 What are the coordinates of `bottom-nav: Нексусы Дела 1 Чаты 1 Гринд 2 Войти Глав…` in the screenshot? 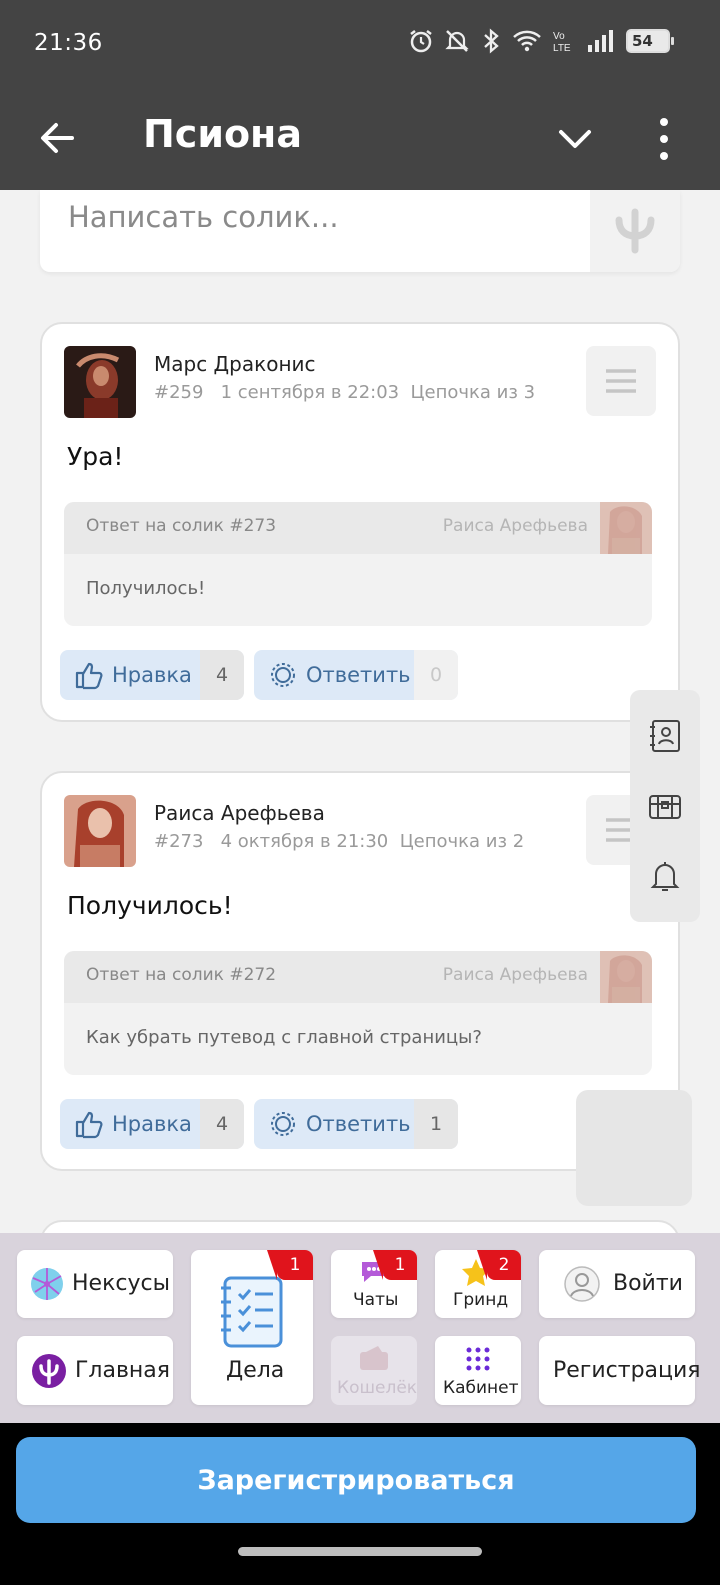 It's located at (360, 1328).